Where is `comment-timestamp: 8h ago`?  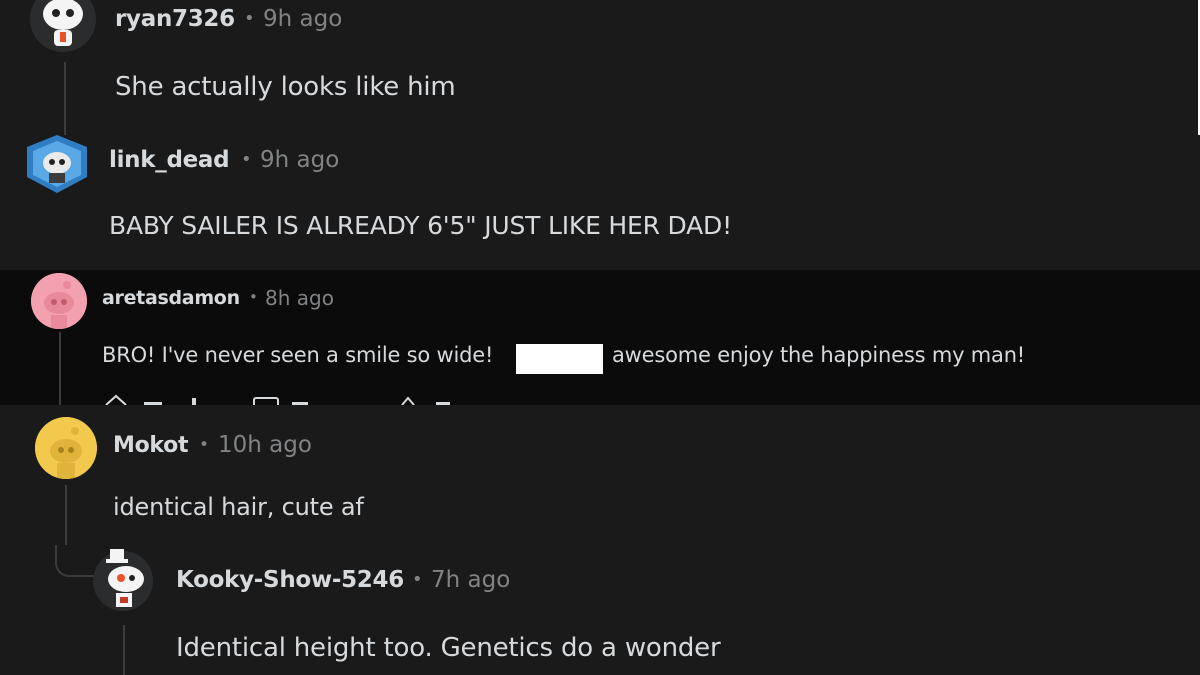
comment-timestamp: 8h ago is located at coordinates (299, 298).